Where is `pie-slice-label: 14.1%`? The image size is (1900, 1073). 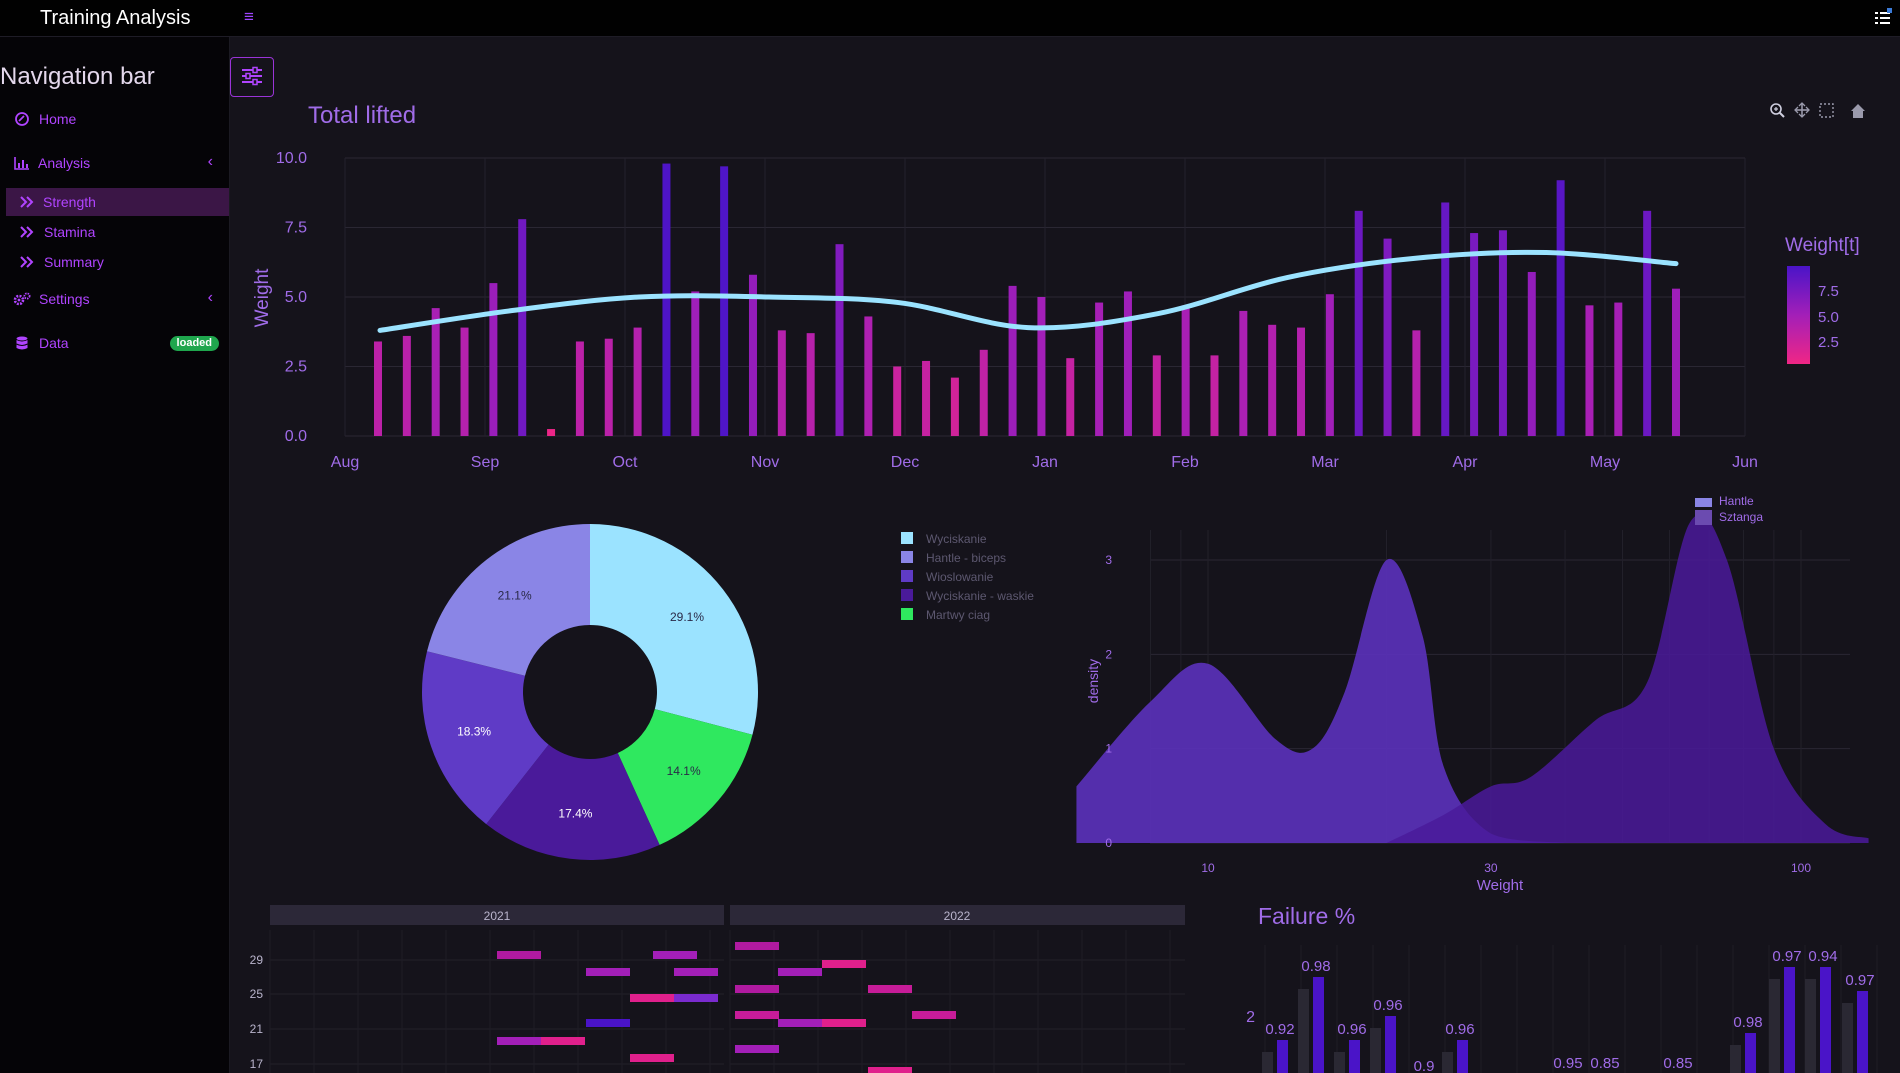
pie-slice-label: 14.1% is located at coordinates (684, 771).